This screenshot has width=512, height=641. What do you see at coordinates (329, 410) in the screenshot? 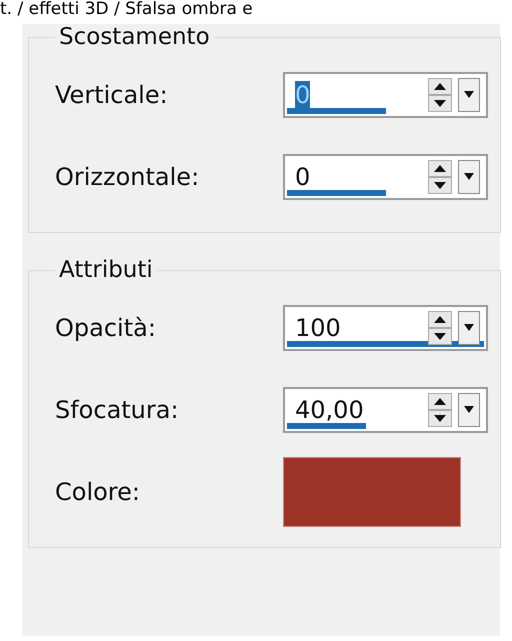
I see `field-value: 40,00` at bounding box center [329, 410].